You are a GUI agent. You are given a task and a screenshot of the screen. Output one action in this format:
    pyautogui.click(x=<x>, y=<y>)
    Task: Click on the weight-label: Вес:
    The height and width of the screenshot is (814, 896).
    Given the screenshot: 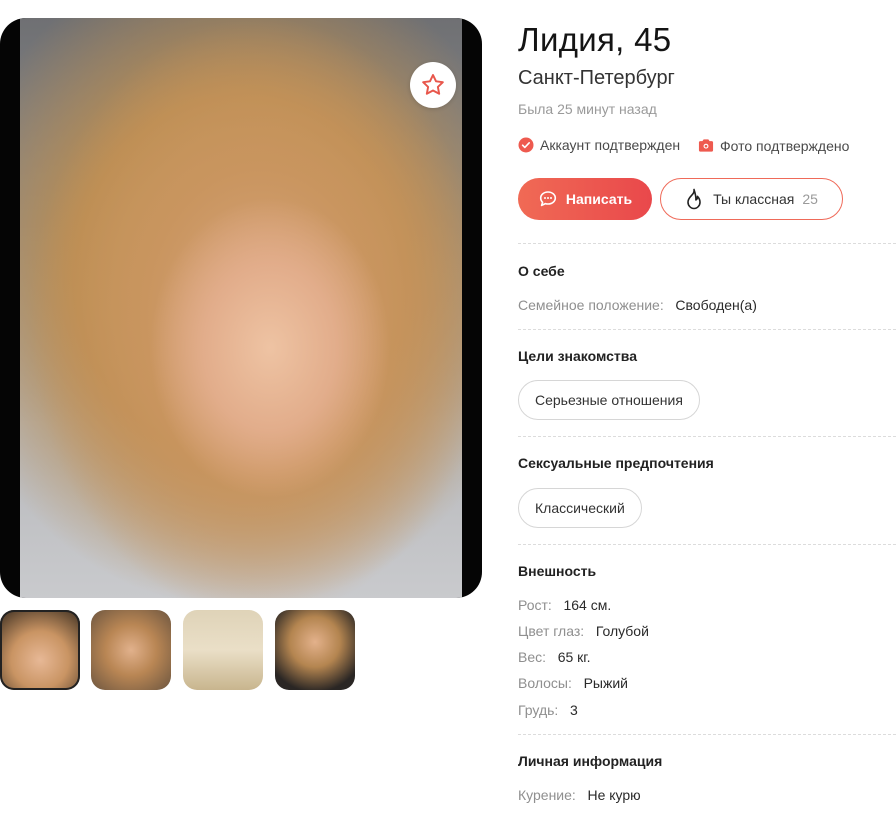 What is the action you would take?
    pyautogui.click(x=532, y=657)
    